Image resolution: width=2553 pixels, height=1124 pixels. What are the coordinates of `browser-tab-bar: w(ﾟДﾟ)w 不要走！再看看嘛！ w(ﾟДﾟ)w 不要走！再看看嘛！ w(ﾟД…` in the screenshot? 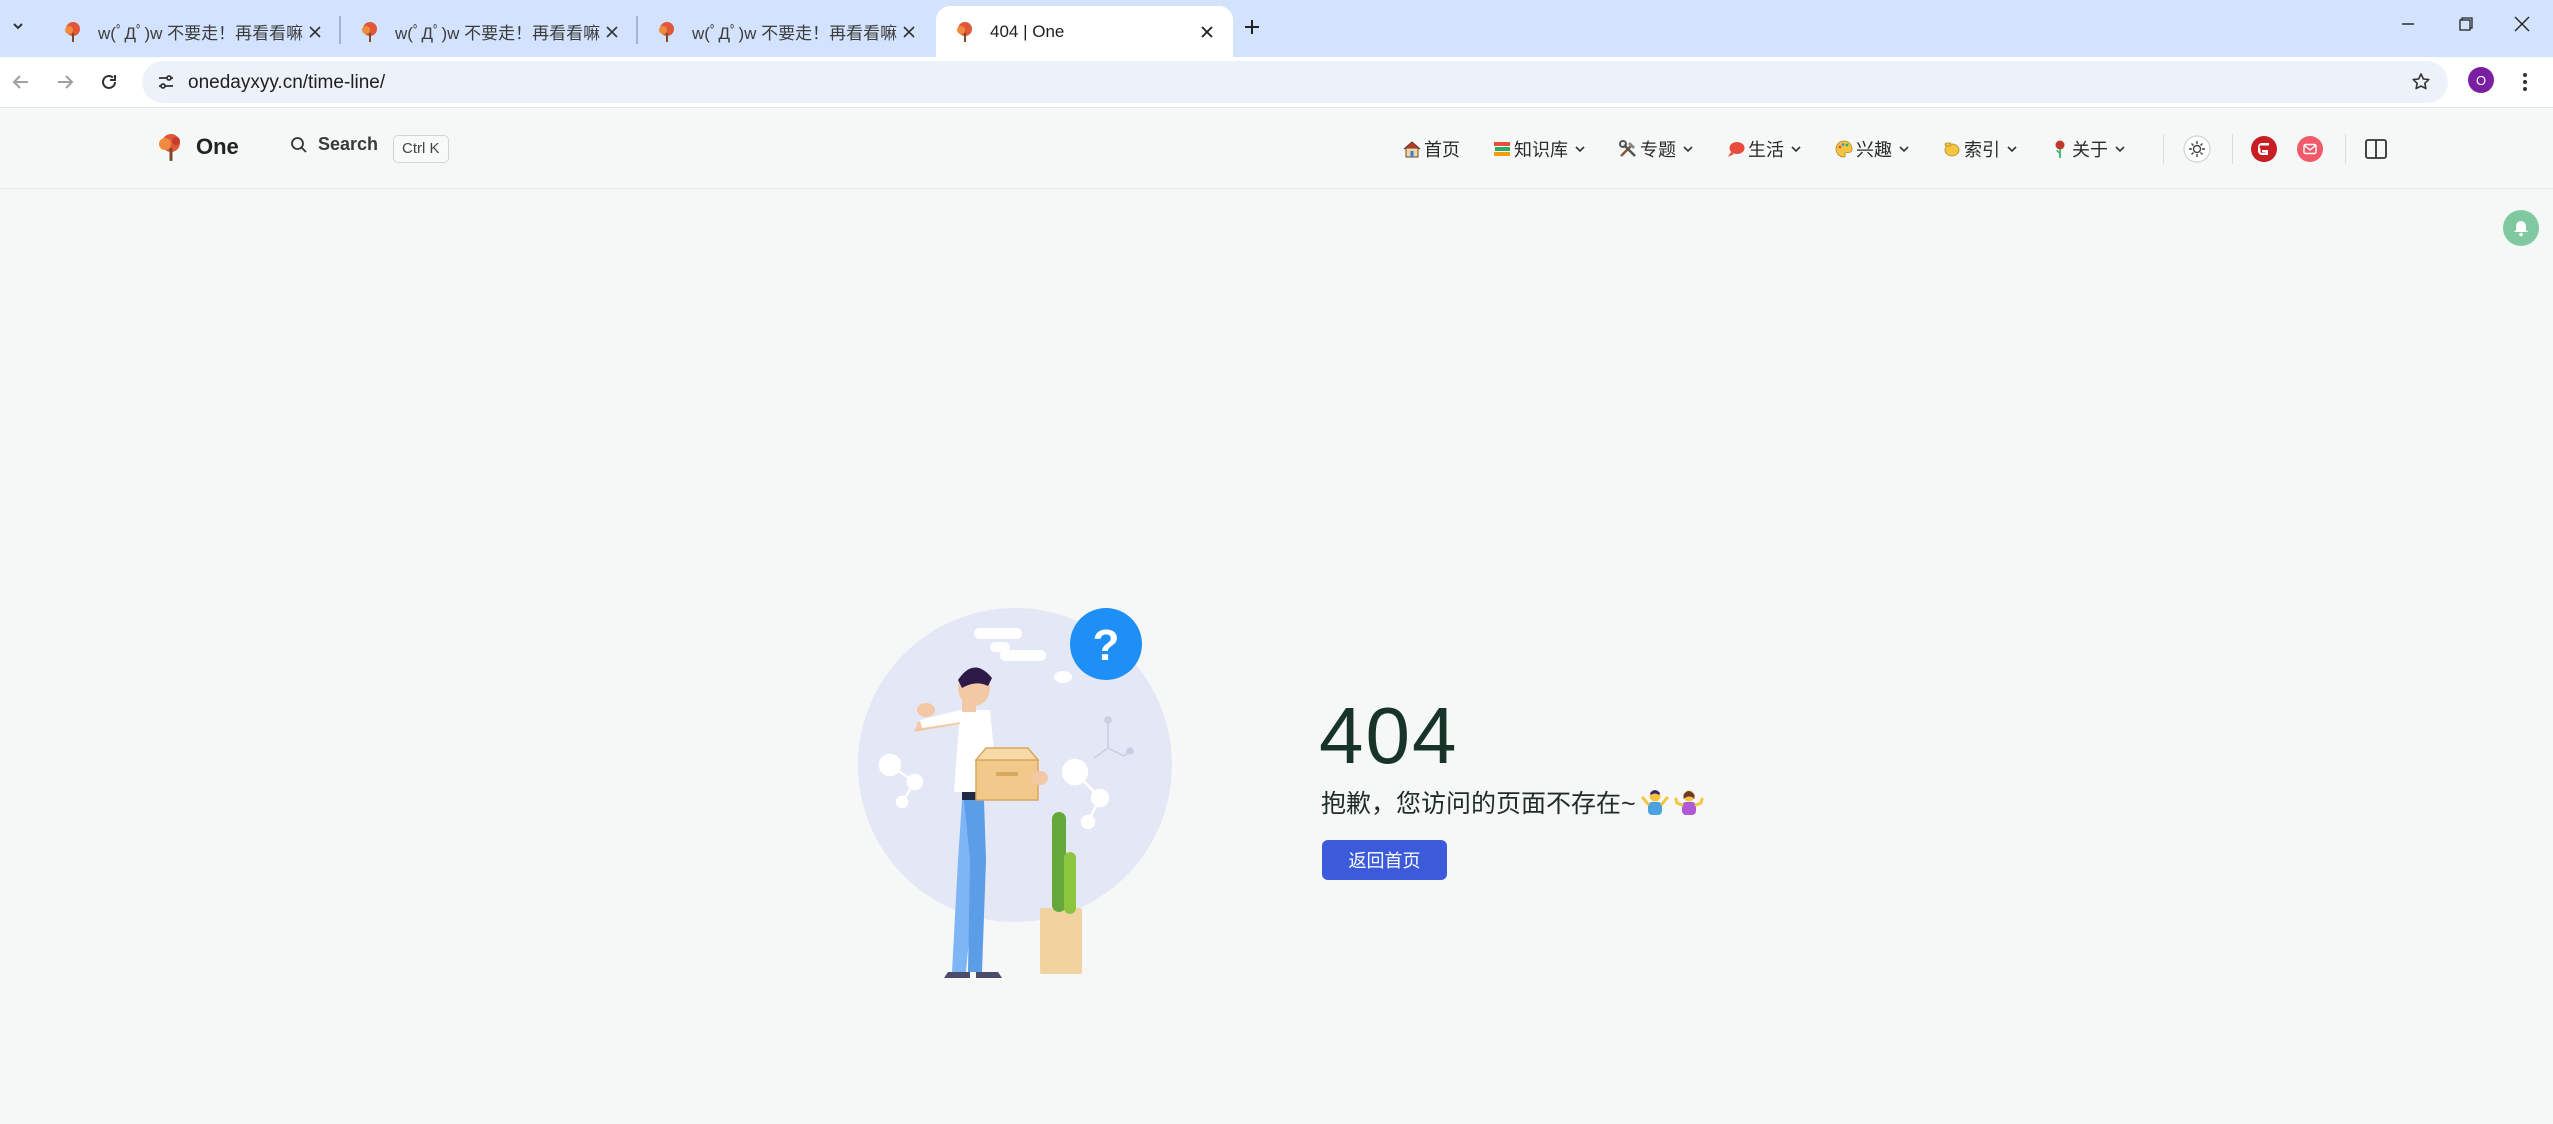 It's located at (1276, 28).